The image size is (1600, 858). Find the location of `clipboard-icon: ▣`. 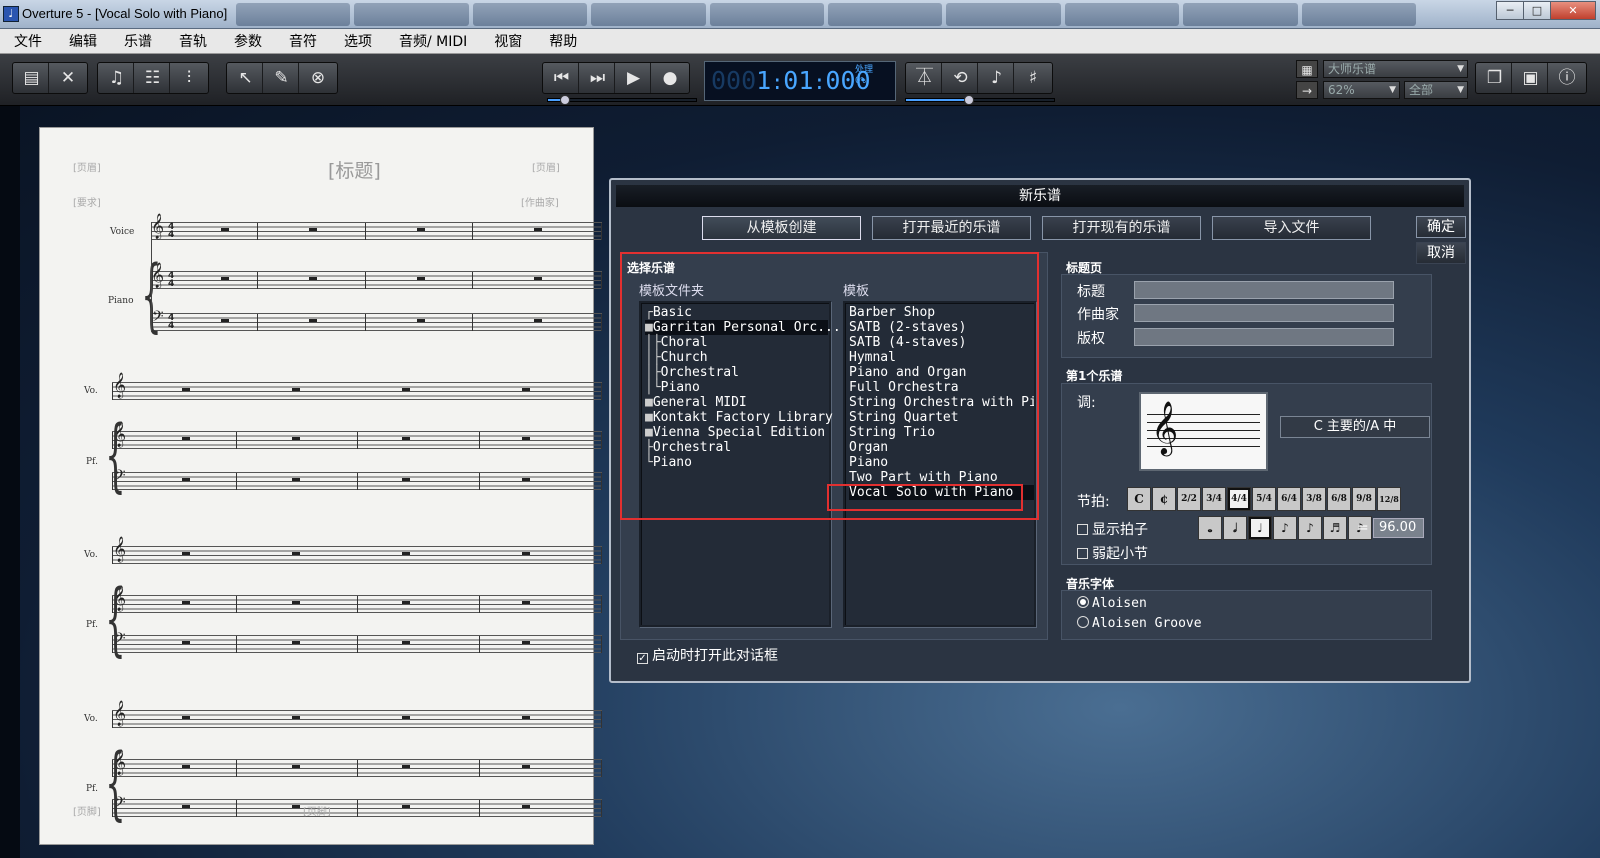

clipboard-icon: ▣ is located at coordinates (1531, 78).